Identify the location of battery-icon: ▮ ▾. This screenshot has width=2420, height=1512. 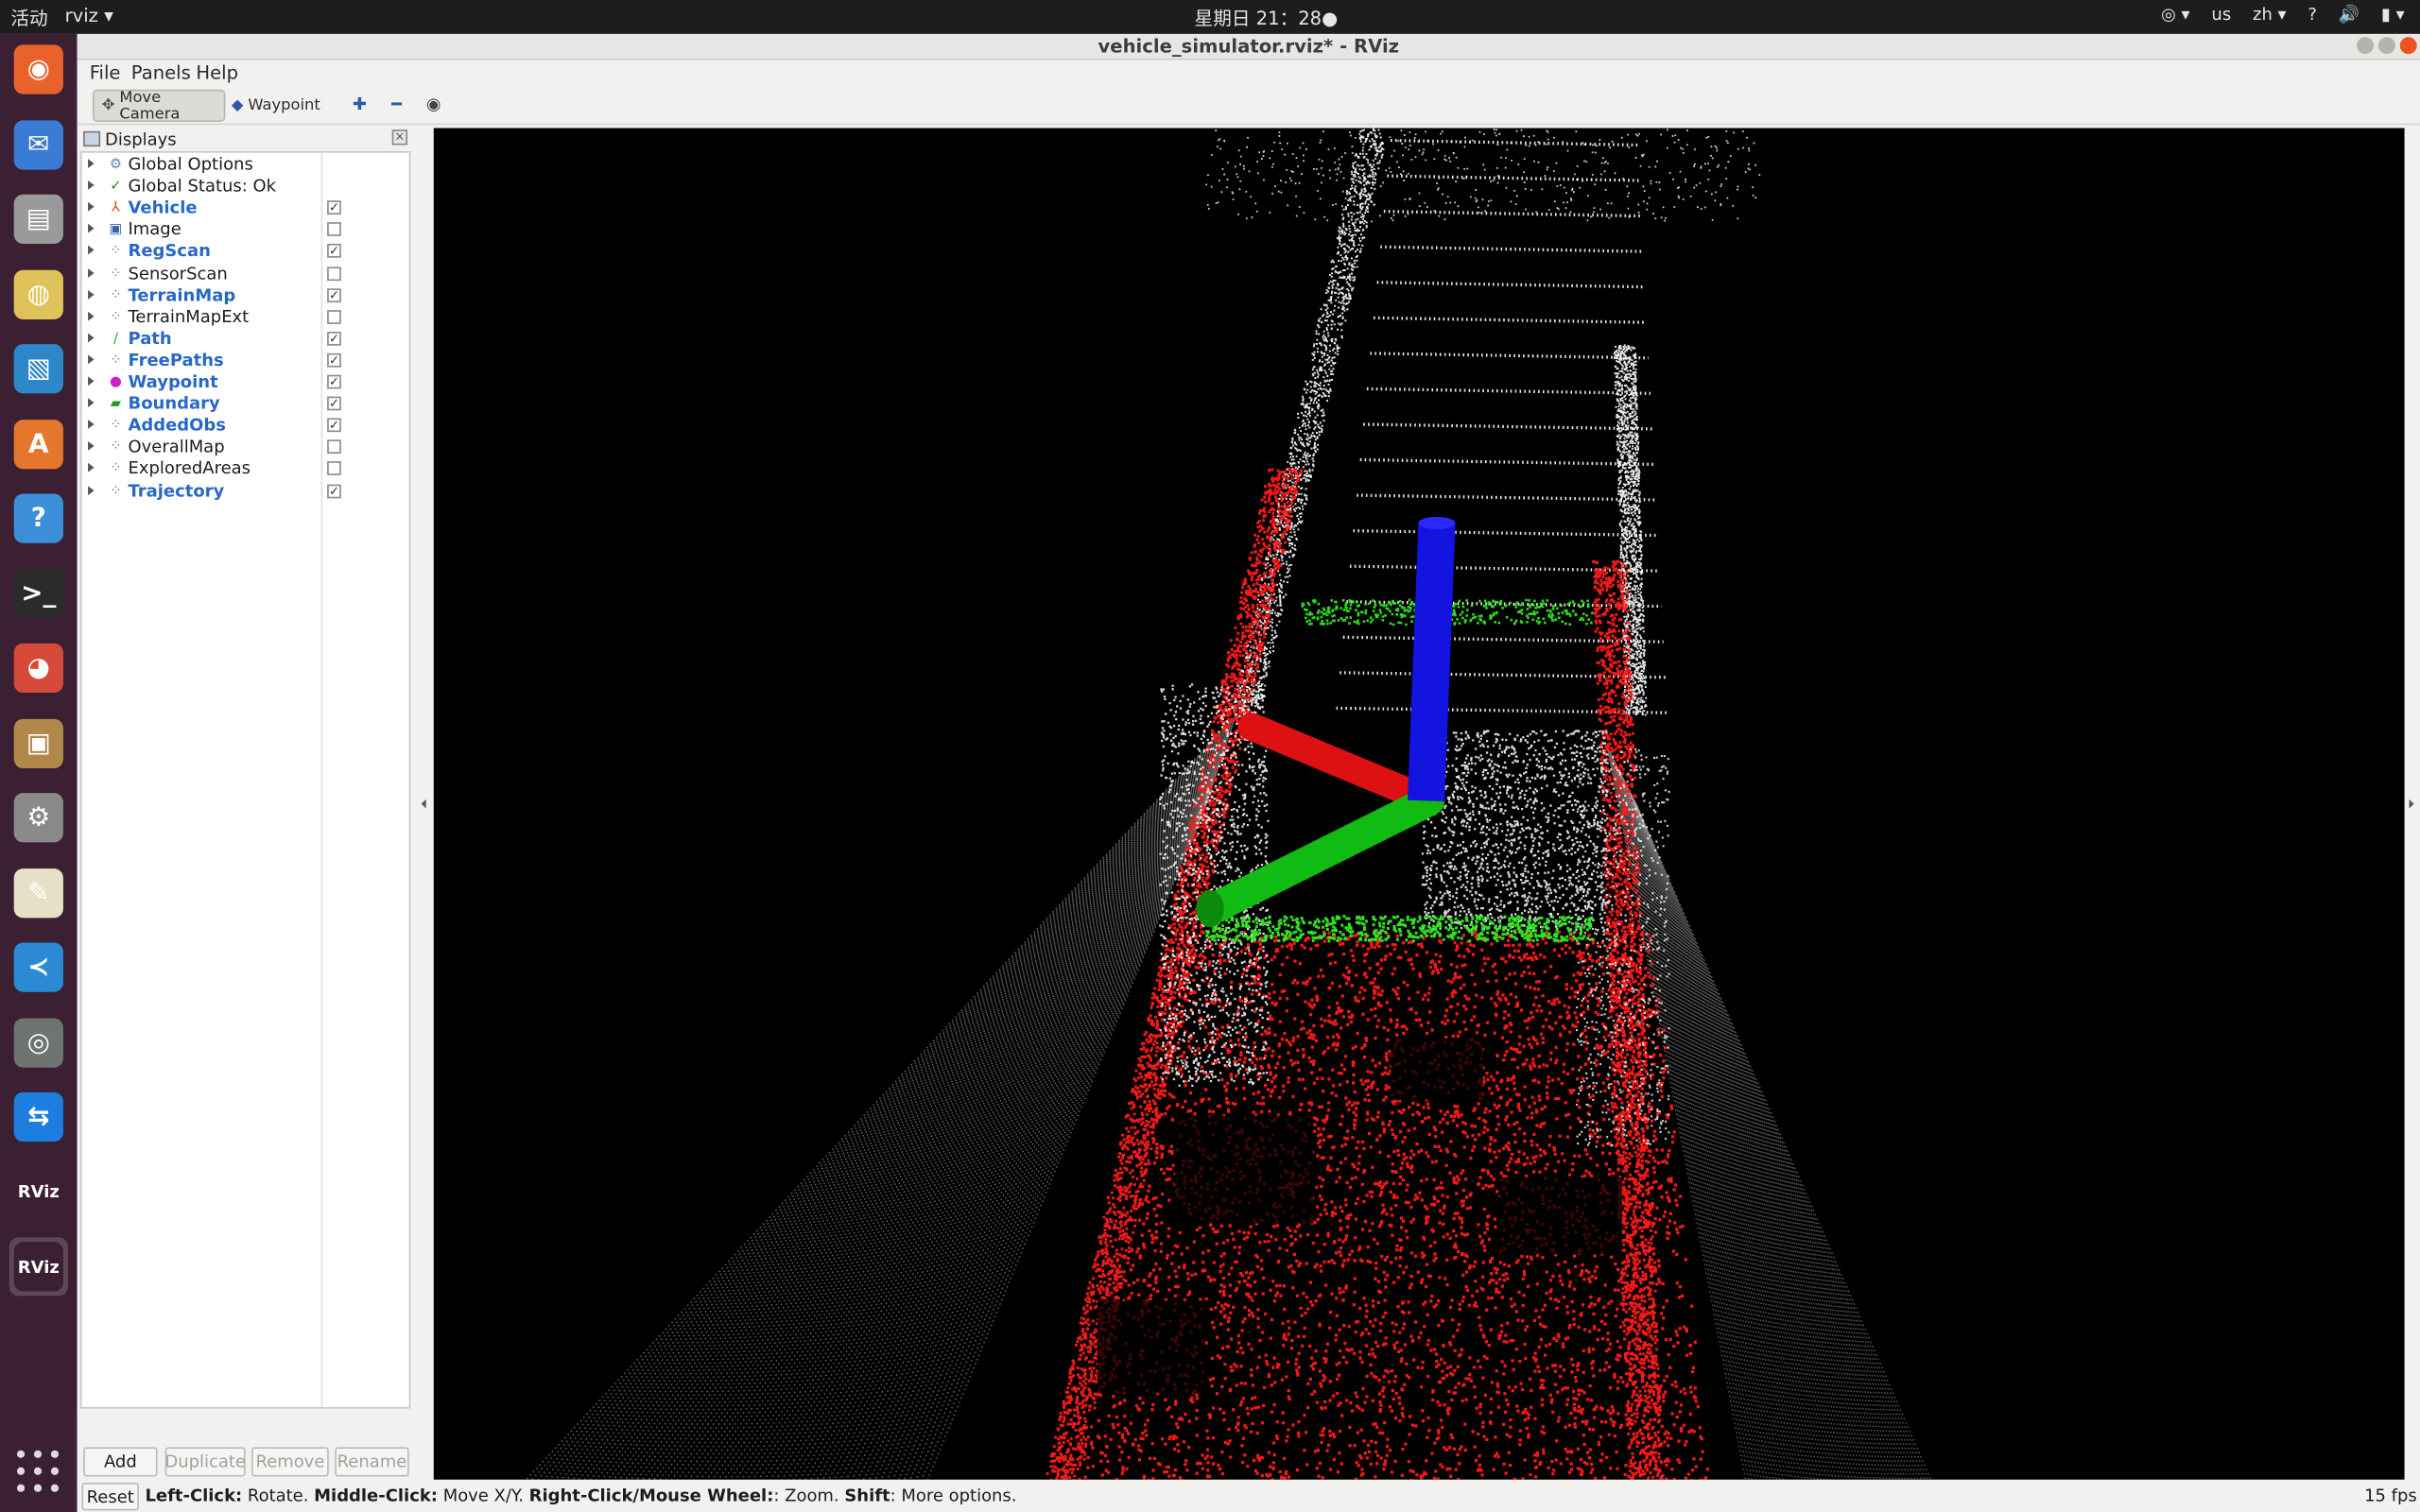
(2393, 15).